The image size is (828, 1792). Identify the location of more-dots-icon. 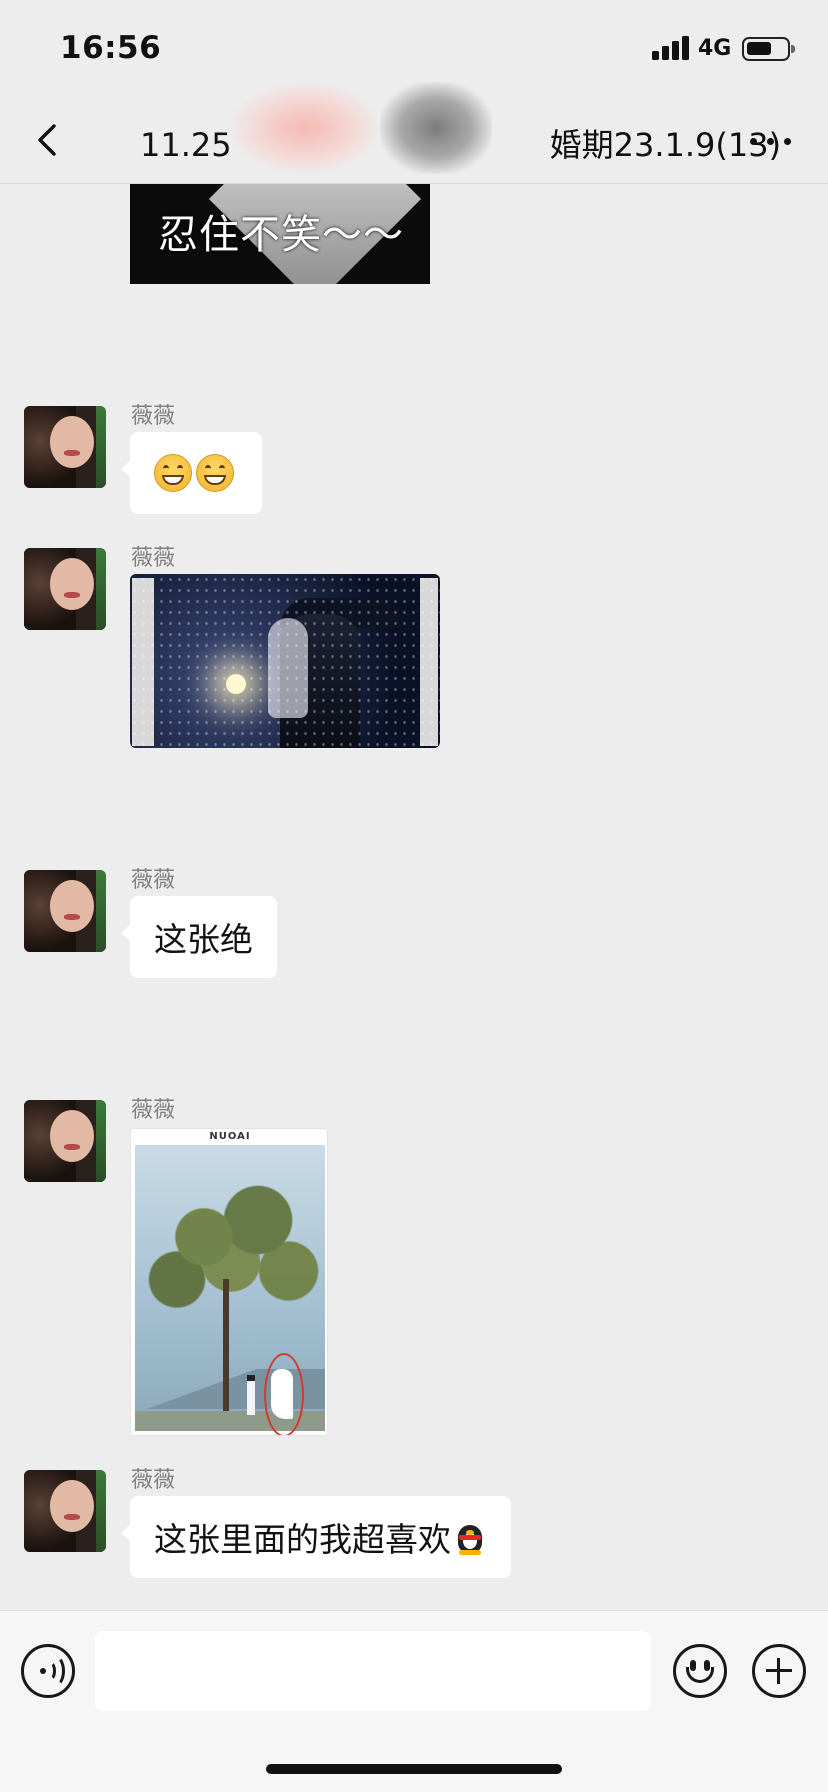
(771, 142).